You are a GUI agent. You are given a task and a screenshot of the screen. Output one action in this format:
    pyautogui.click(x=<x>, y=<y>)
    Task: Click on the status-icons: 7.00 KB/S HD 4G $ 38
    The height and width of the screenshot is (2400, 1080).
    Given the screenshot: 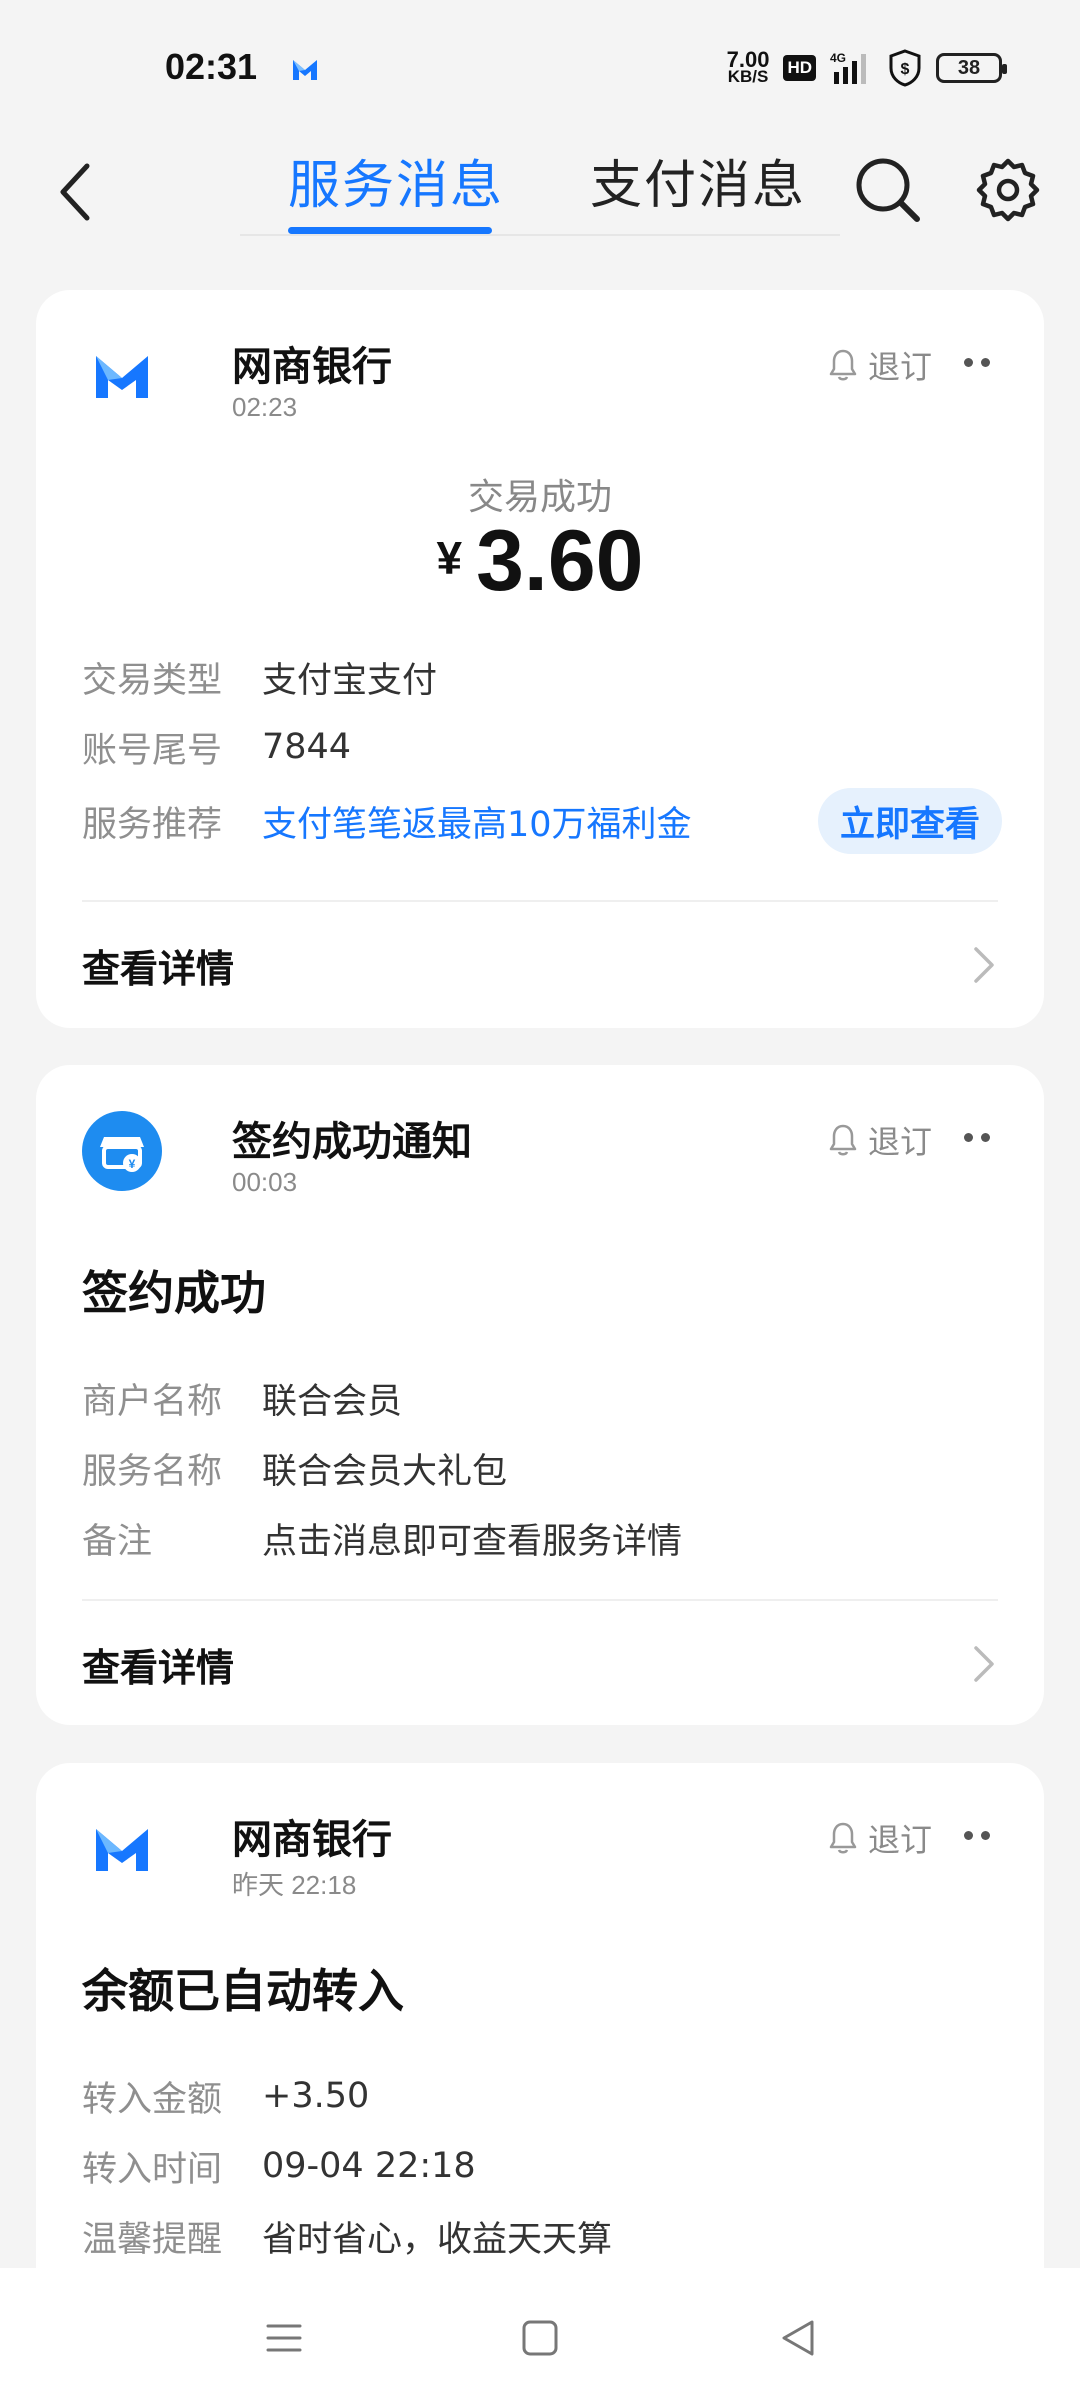 What is the action you would take?
    pyautogui.click(x=866, y=68)
    